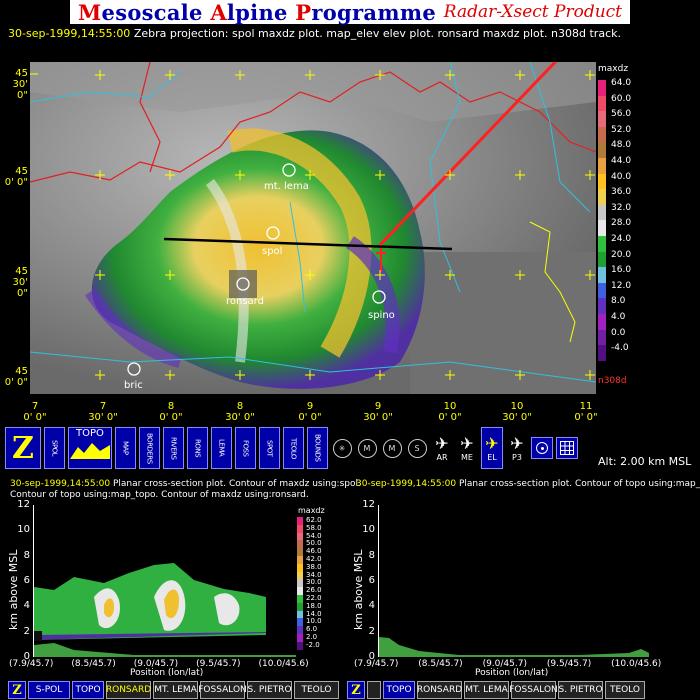 The height and width of the screenshot is (700, 700). I want to click on bottom-right-spietro-button: S. PIETRO, so click(580, 690).